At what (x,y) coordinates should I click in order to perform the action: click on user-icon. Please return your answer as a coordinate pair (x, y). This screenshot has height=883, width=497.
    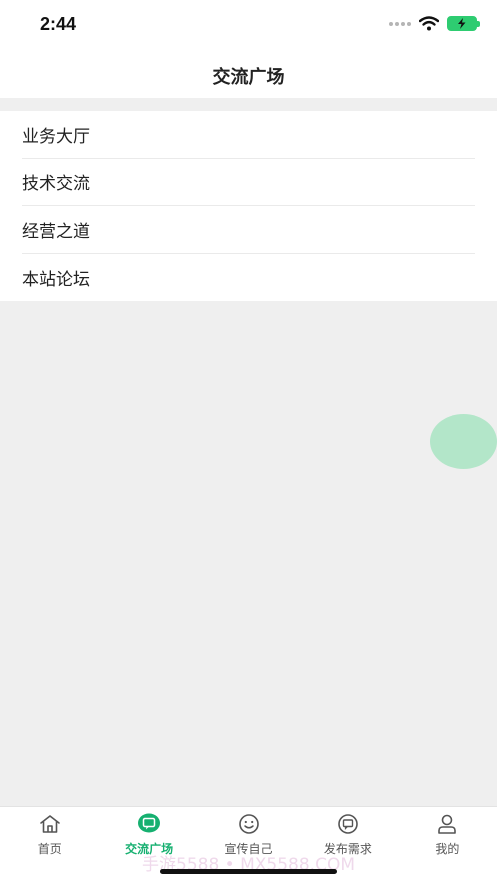
    Looking at the image, I should click on (447, 824).